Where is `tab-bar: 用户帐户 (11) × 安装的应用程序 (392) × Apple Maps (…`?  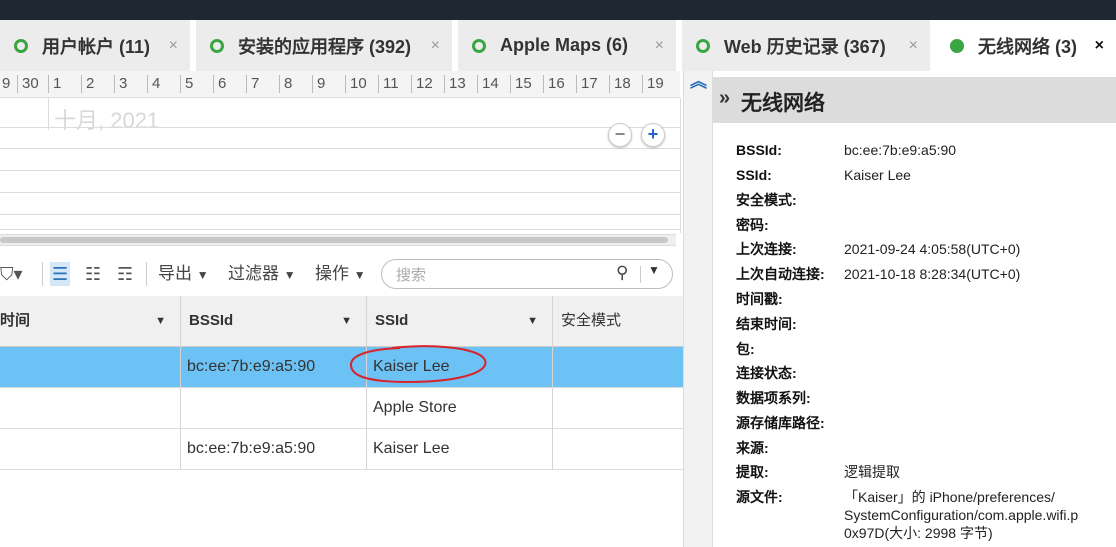 tab-bar: 用户帐户 (11) × 安装的应用程序 (392) × Apple Maps (… is located at coordinates (558, 45).